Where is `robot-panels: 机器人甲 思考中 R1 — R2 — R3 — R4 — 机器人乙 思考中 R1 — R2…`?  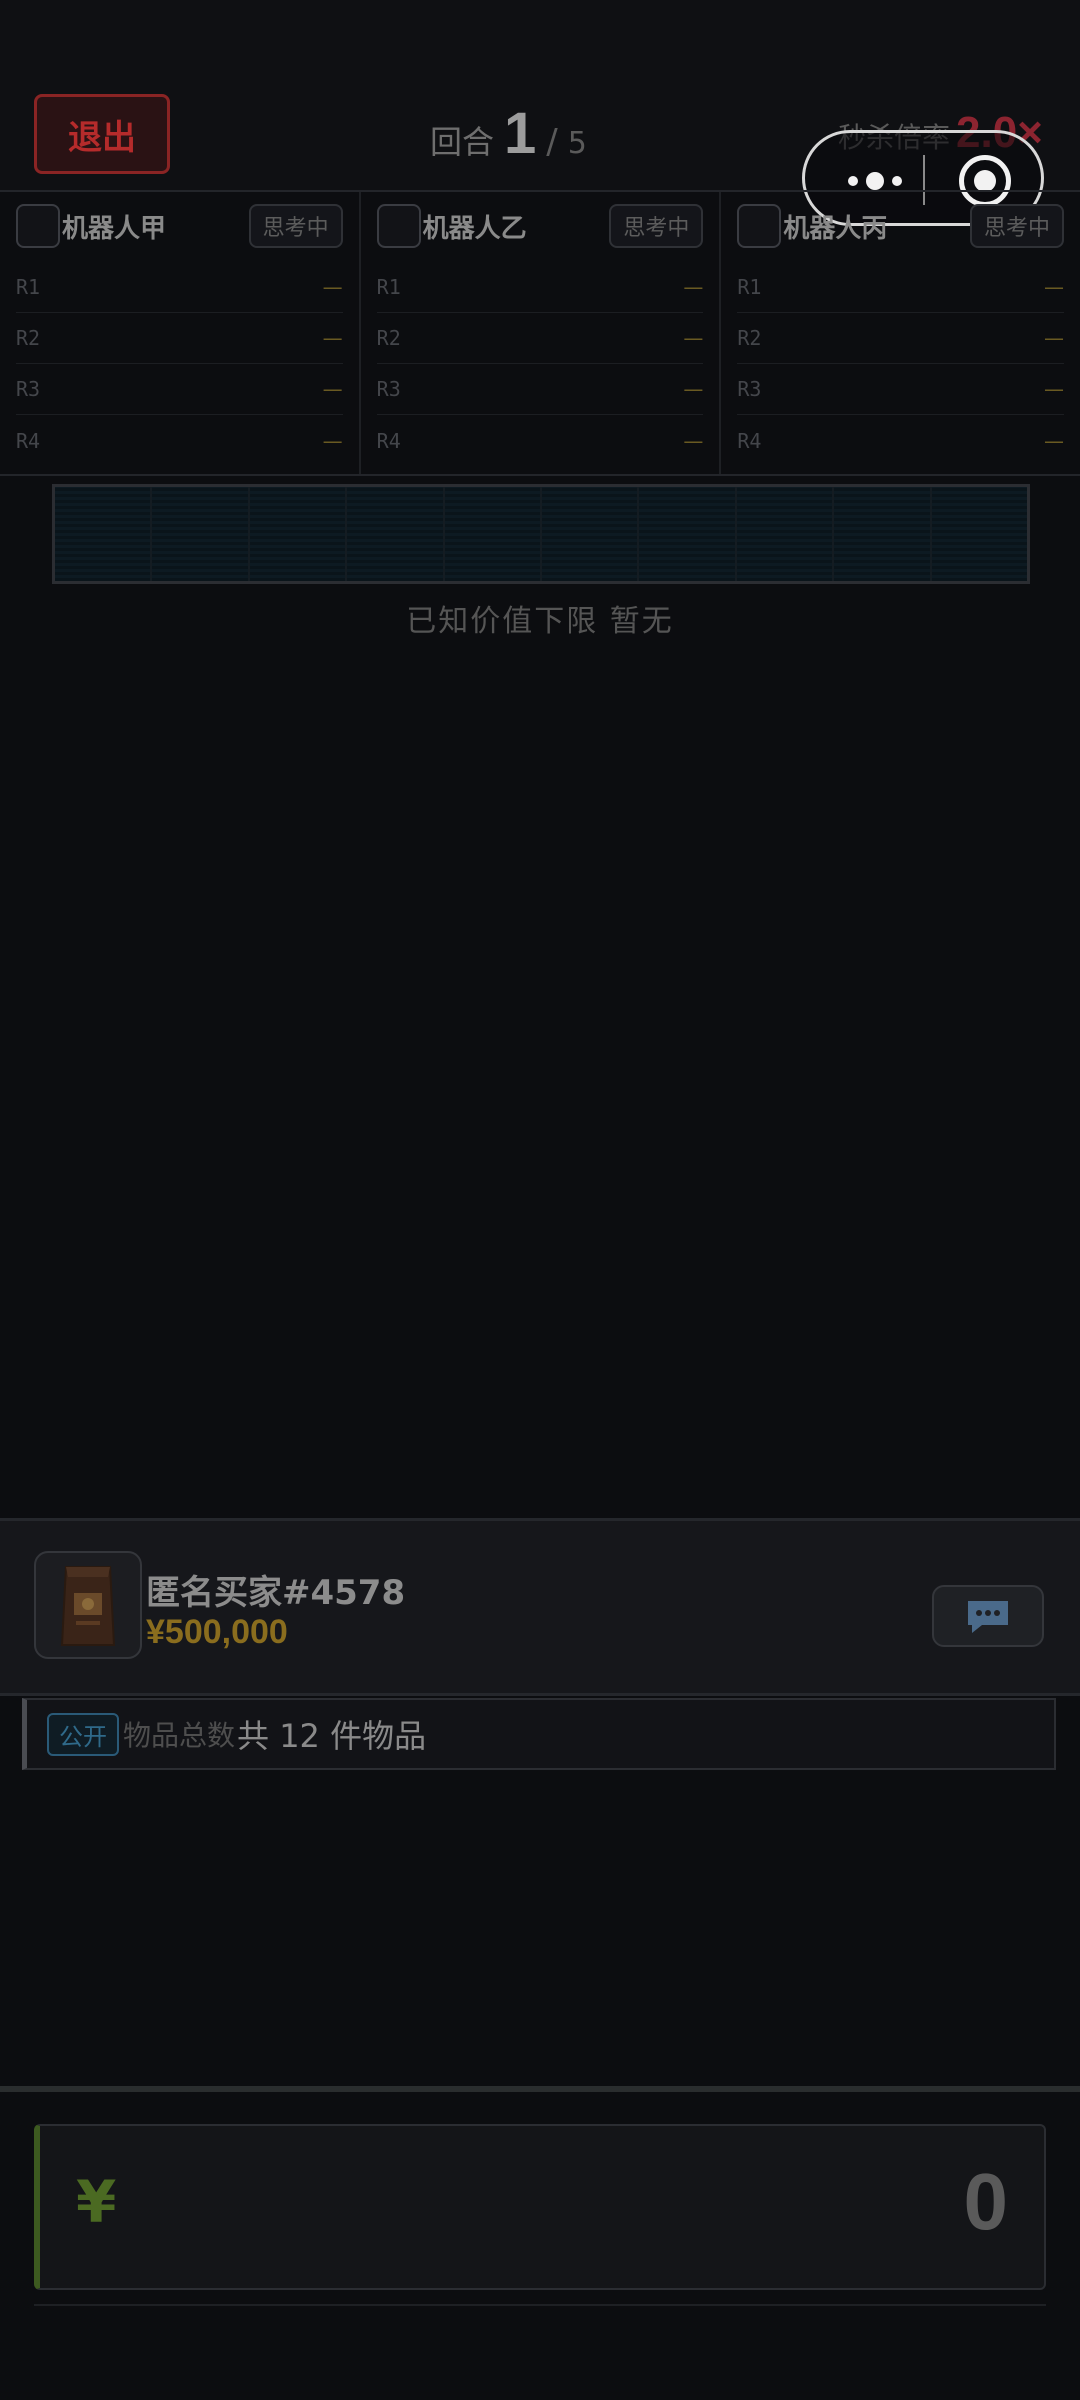 robot-panels: 机器人甲 思考中 R1 — R2 — R3 — R4 — 机器人乙 思考中 R1 — R2… is located at coordinates (540, 333).